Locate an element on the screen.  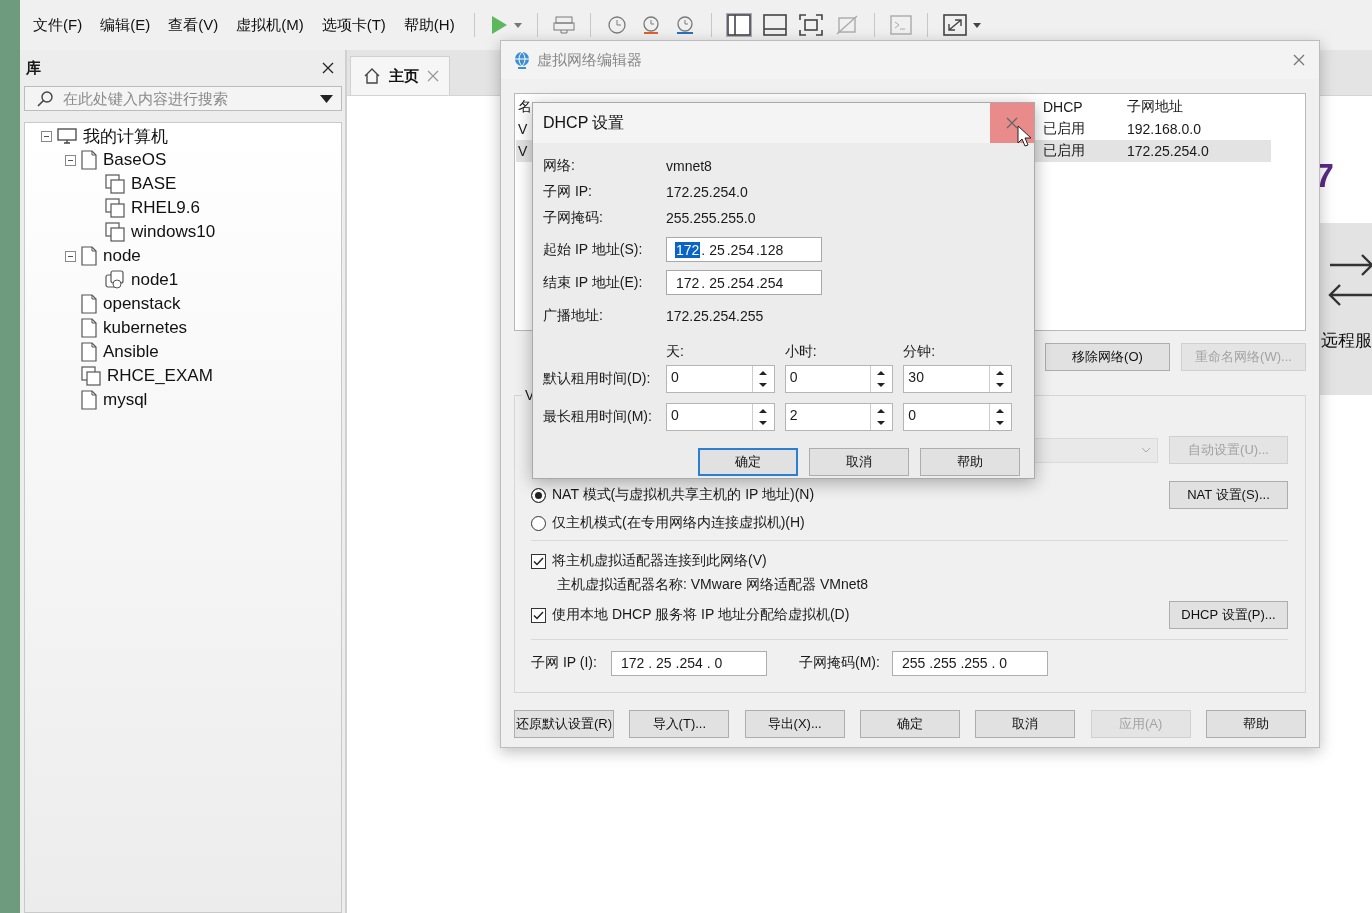
tab: 主页 is located at coordinates (400, 75).